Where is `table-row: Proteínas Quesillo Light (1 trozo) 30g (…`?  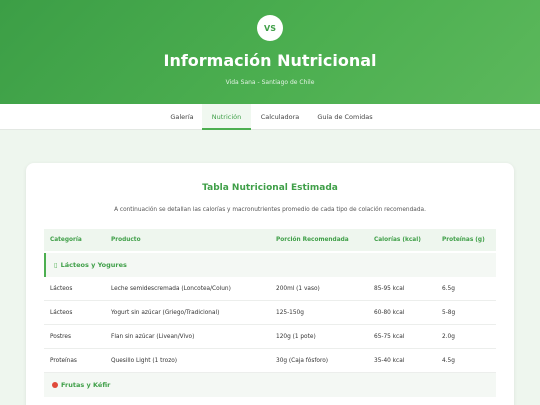
table-row: Proteínas Quesillo Light (1 trozo) 30g (… is located at coordinates (270, 361).